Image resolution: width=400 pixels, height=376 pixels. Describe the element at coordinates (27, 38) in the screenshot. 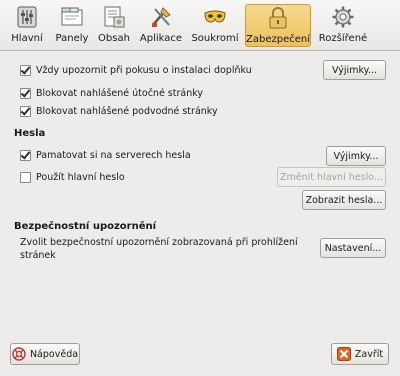

I see `tab-label: Hlavní` at that location.